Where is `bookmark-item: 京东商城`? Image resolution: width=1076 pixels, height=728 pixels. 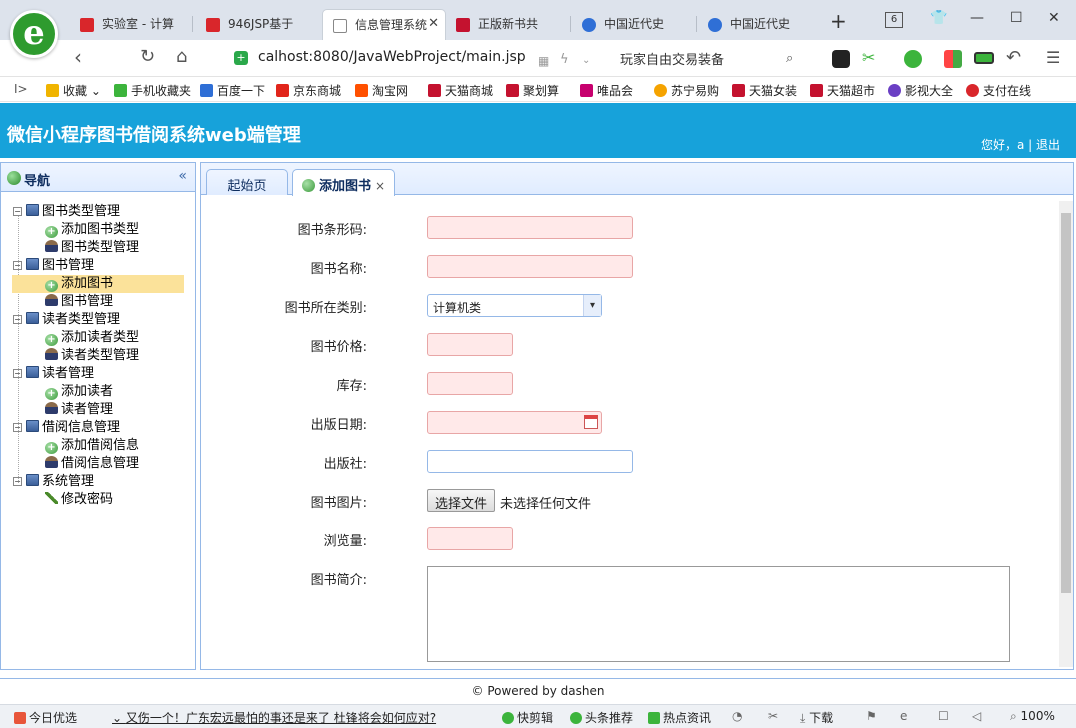
bookmark-item: 京东商城 is located at coordinates (308, 90).